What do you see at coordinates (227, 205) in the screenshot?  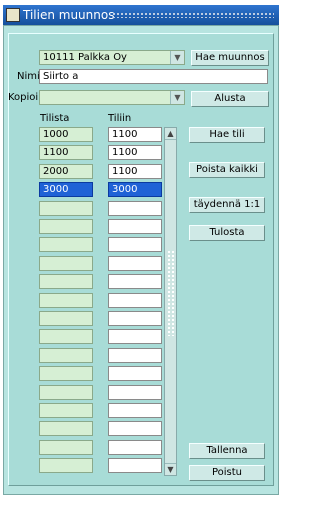 I see `taydenna-button: täydennä 1:1` at bounding box center [227, 205].